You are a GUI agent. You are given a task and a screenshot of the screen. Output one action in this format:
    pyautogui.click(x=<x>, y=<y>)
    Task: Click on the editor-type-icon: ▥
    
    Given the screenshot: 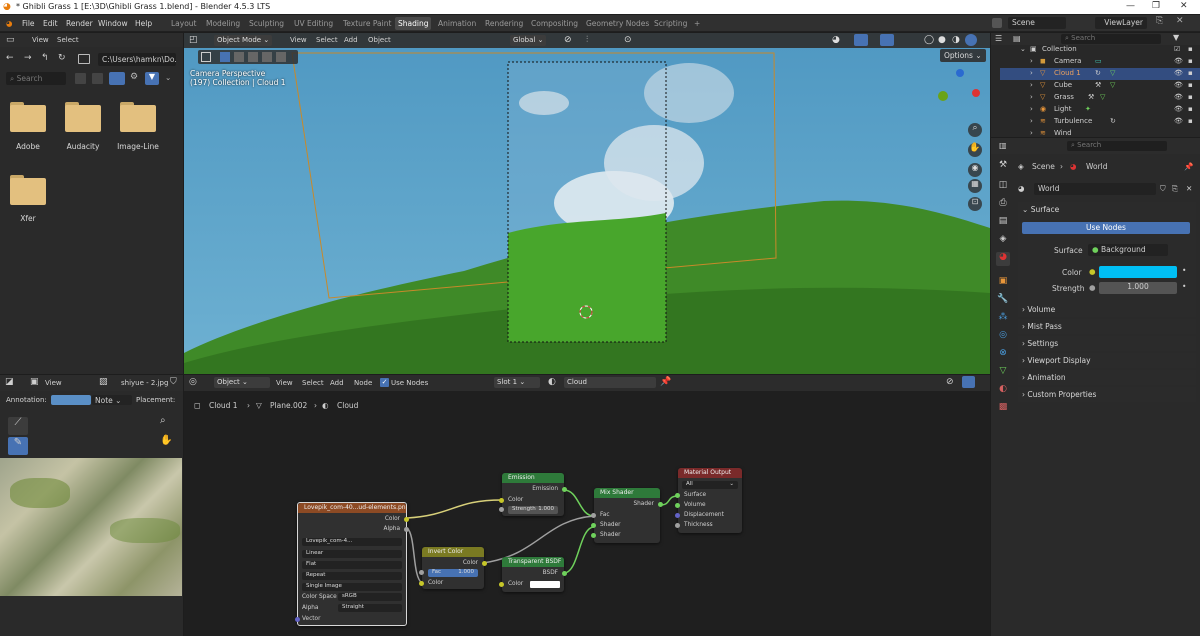 What is the action you would take?
    pyautogui.click(x=1003, y=145)
    